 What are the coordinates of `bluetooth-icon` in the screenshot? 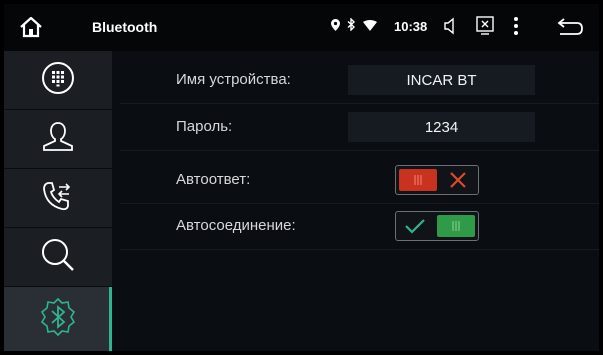 It's located at (351, 26).